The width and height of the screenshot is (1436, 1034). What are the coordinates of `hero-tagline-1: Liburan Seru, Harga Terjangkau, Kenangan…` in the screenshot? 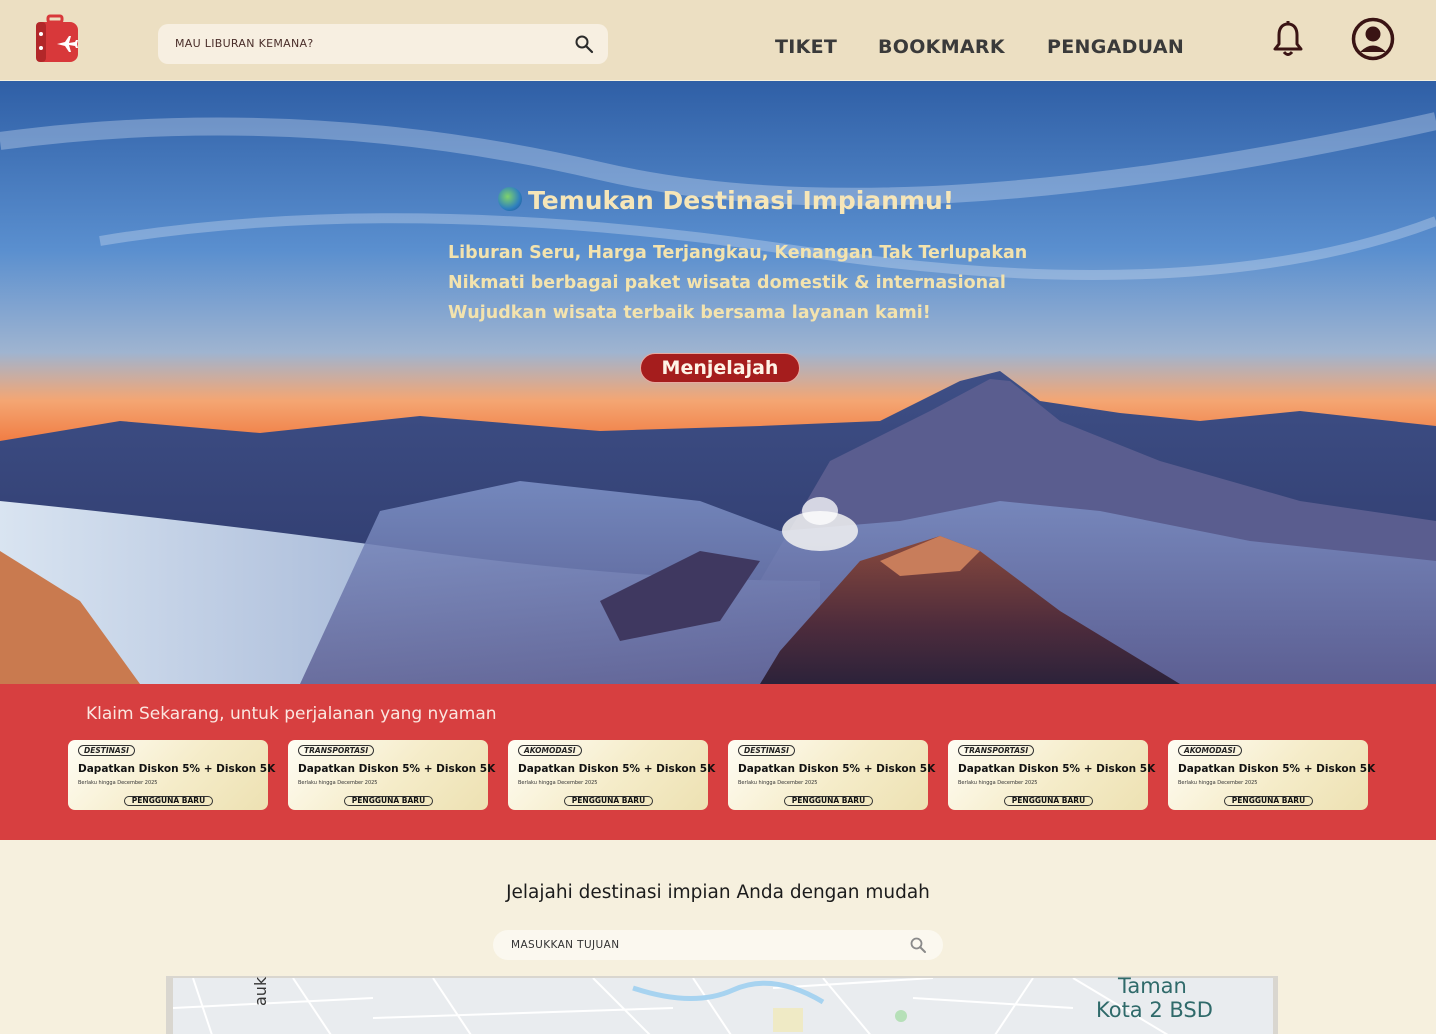 It's located at (738, 253).